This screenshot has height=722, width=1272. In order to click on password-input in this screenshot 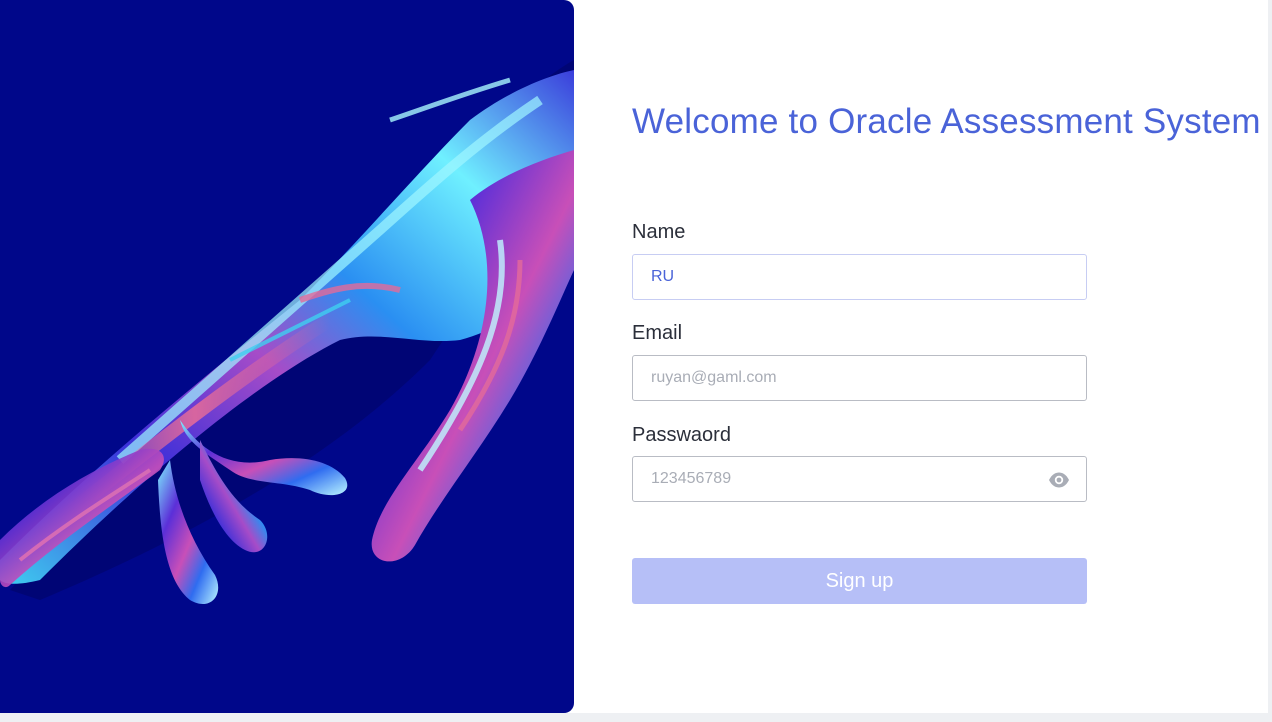, I will do `click(859, 479)`.